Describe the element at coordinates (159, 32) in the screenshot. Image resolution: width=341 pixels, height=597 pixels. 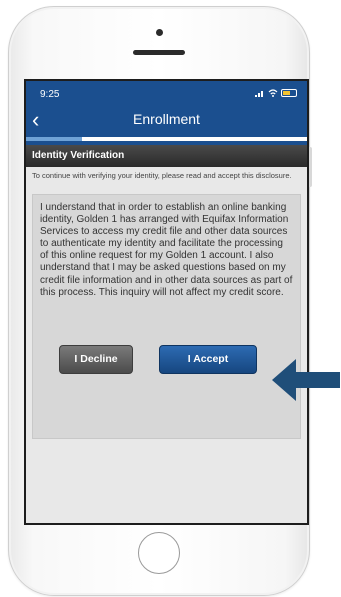
I see `front-camera` at that location.